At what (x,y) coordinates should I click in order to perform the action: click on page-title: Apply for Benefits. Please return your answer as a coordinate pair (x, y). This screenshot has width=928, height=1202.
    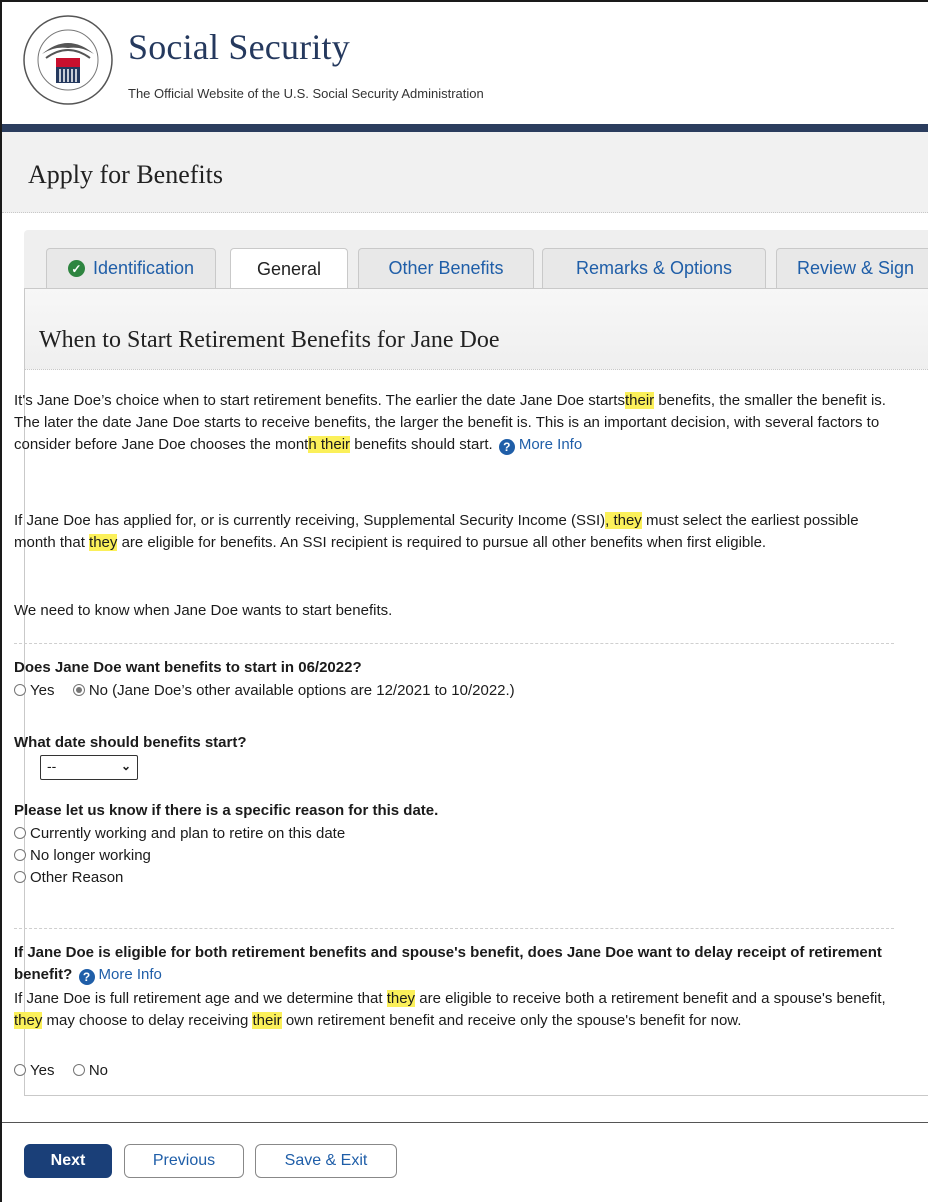
    Looking at the image, I should click on (125, 174).